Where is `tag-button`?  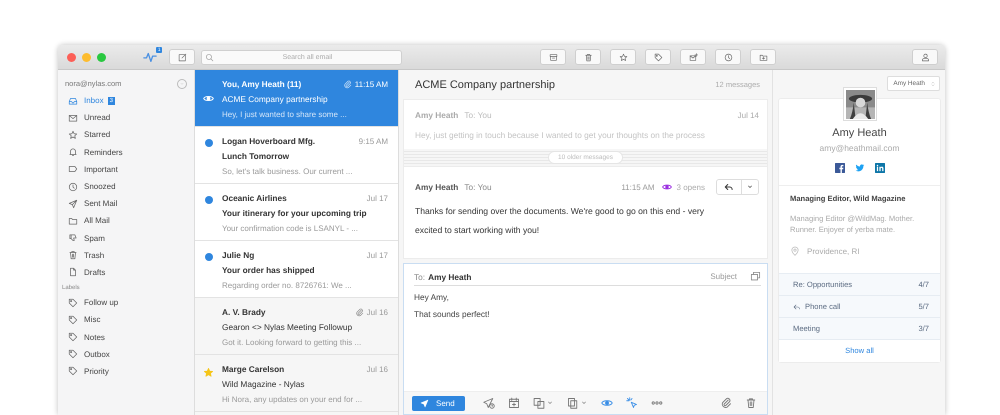
tag-button is located at coordinates (658, 57).